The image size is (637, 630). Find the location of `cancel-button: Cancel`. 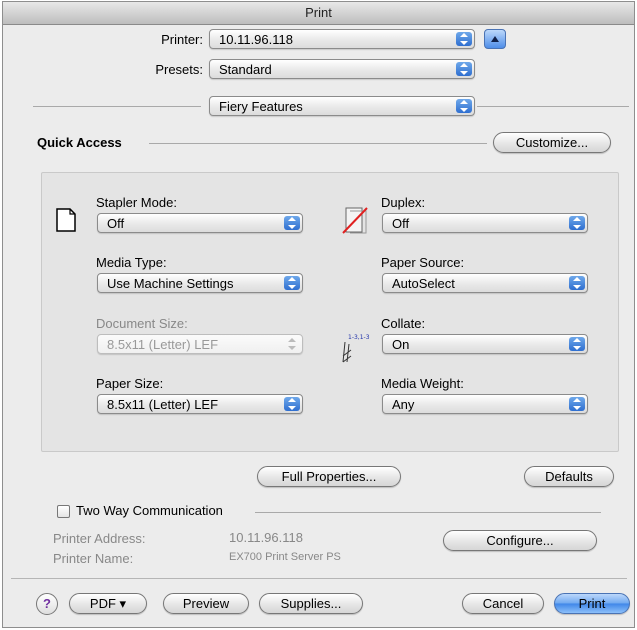

cancel-button: Cancel is located at coordinates (503, 603).